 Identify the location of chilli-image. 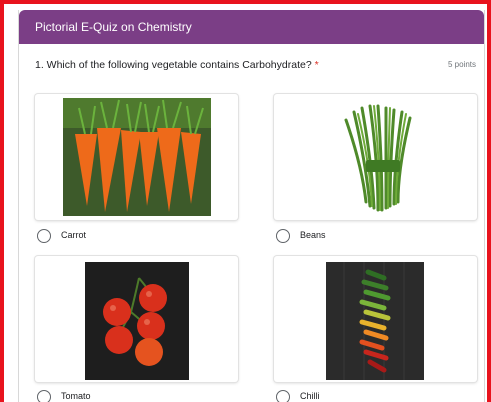
(375, 321).